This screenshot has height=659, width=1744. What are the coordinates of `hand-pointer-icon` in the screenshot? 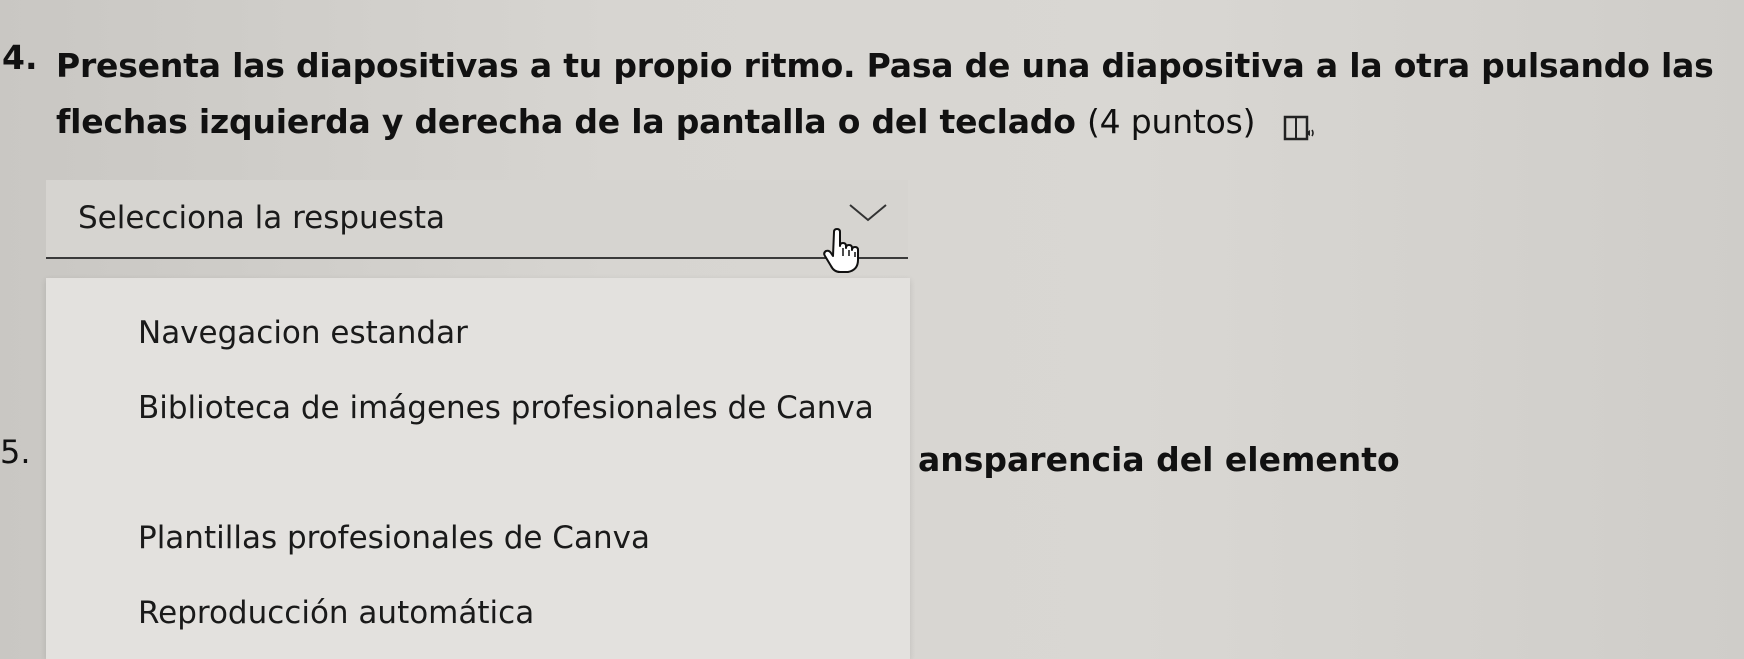 It's located at (842, 251).